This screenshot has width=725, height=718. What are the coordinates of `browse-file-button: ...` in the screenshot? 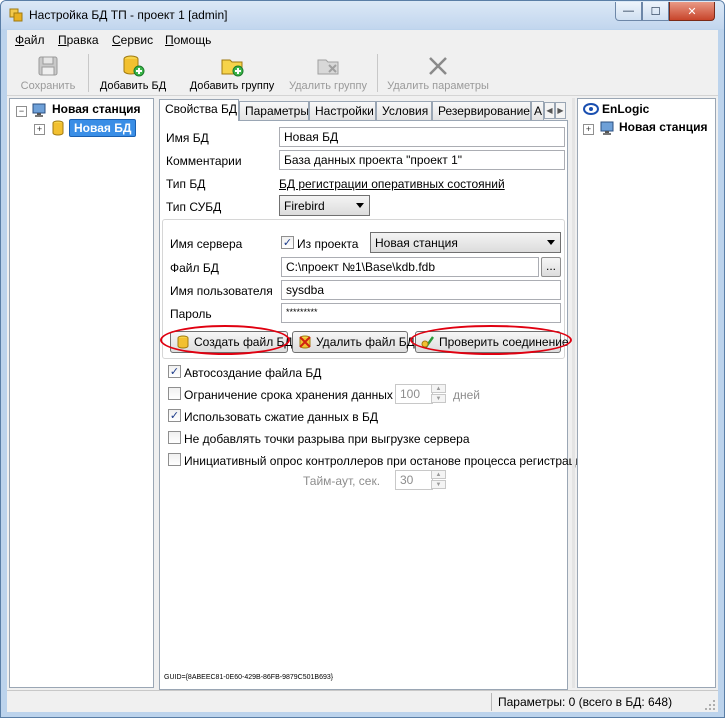 It's located at (551, 267).